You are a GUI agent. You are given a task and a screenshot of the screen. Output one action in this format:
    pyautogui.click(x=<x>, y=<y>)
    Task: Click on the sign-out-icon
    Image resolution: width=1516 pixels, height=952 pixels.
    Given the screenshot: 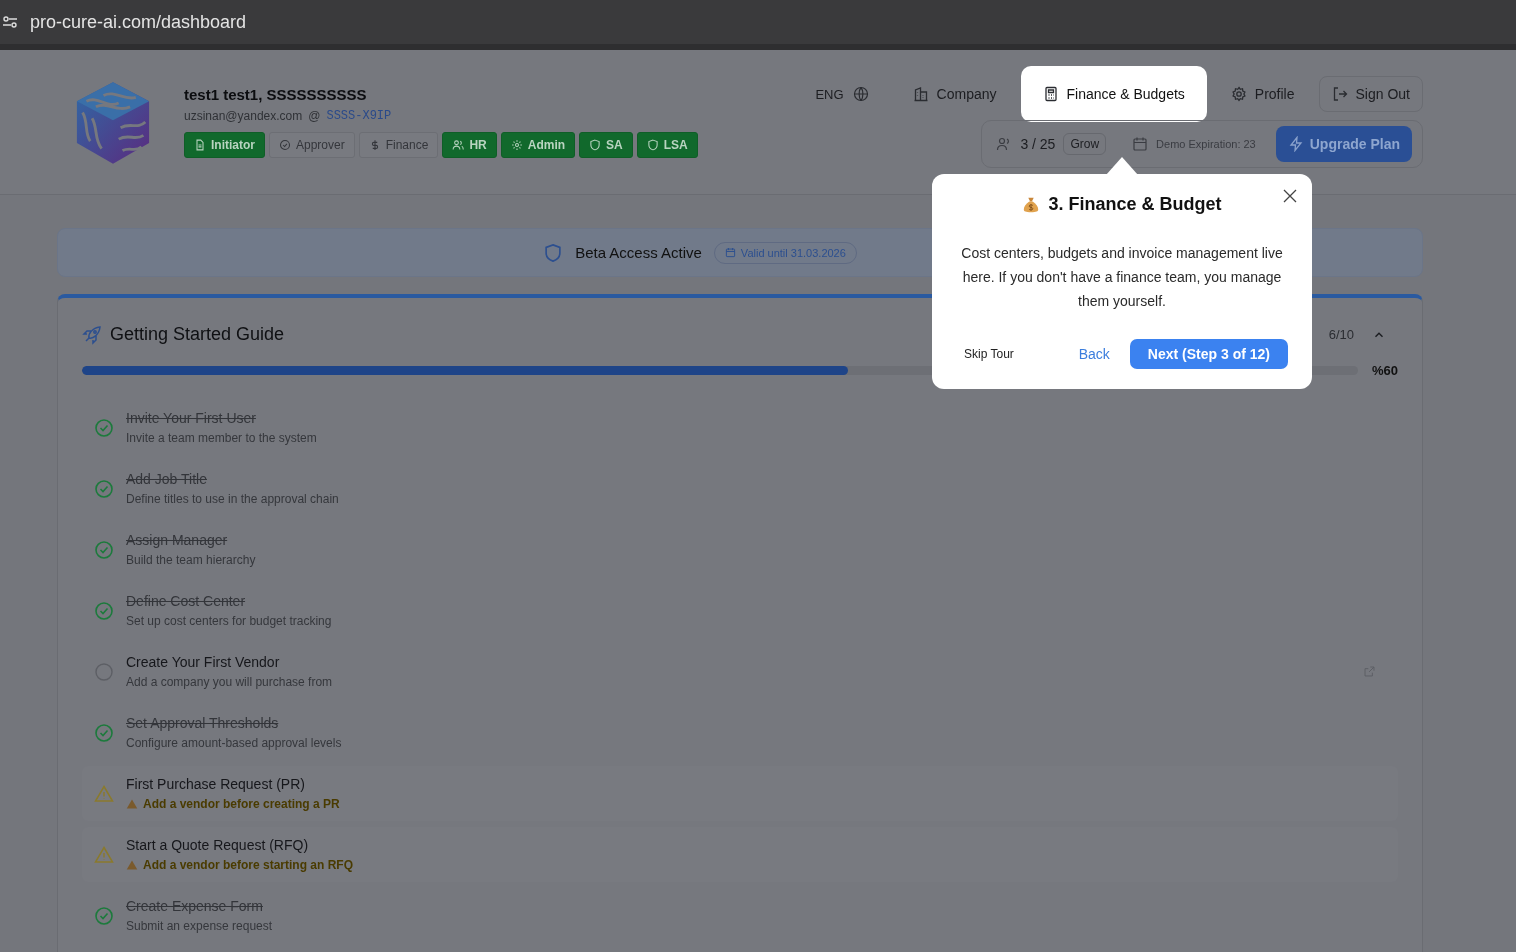 What is the action you would take?
    pyautogui.click(x=1339, y=94)
    